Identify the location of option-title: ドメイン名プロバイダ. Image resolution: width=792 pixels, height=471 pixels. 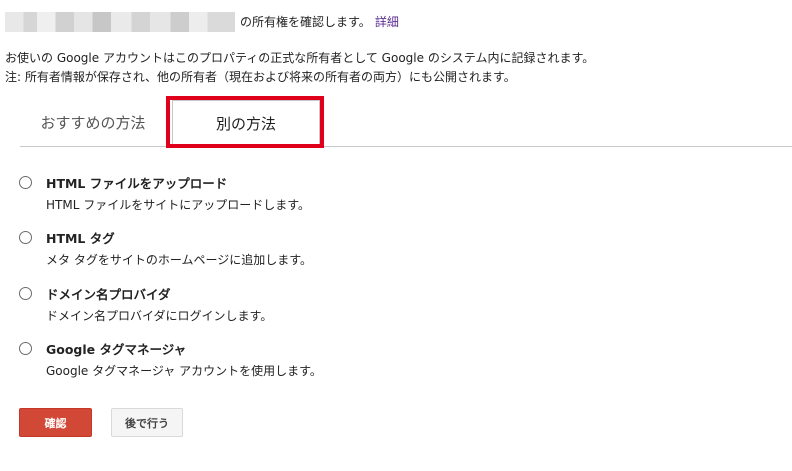
(108, 294).